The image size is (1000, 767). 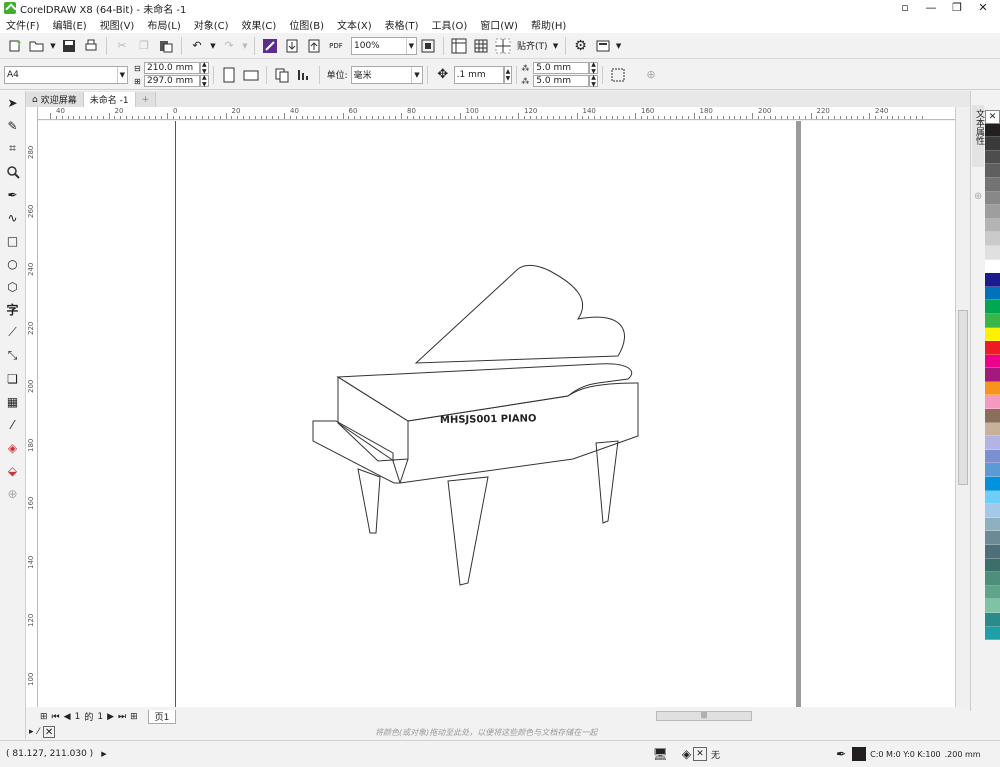 What do you see at coordinates (55, 99) in the screenshot?
I see `tab-welcome-screen: ⌂ 欢迎屏幕` at bounding box center [55, 99].